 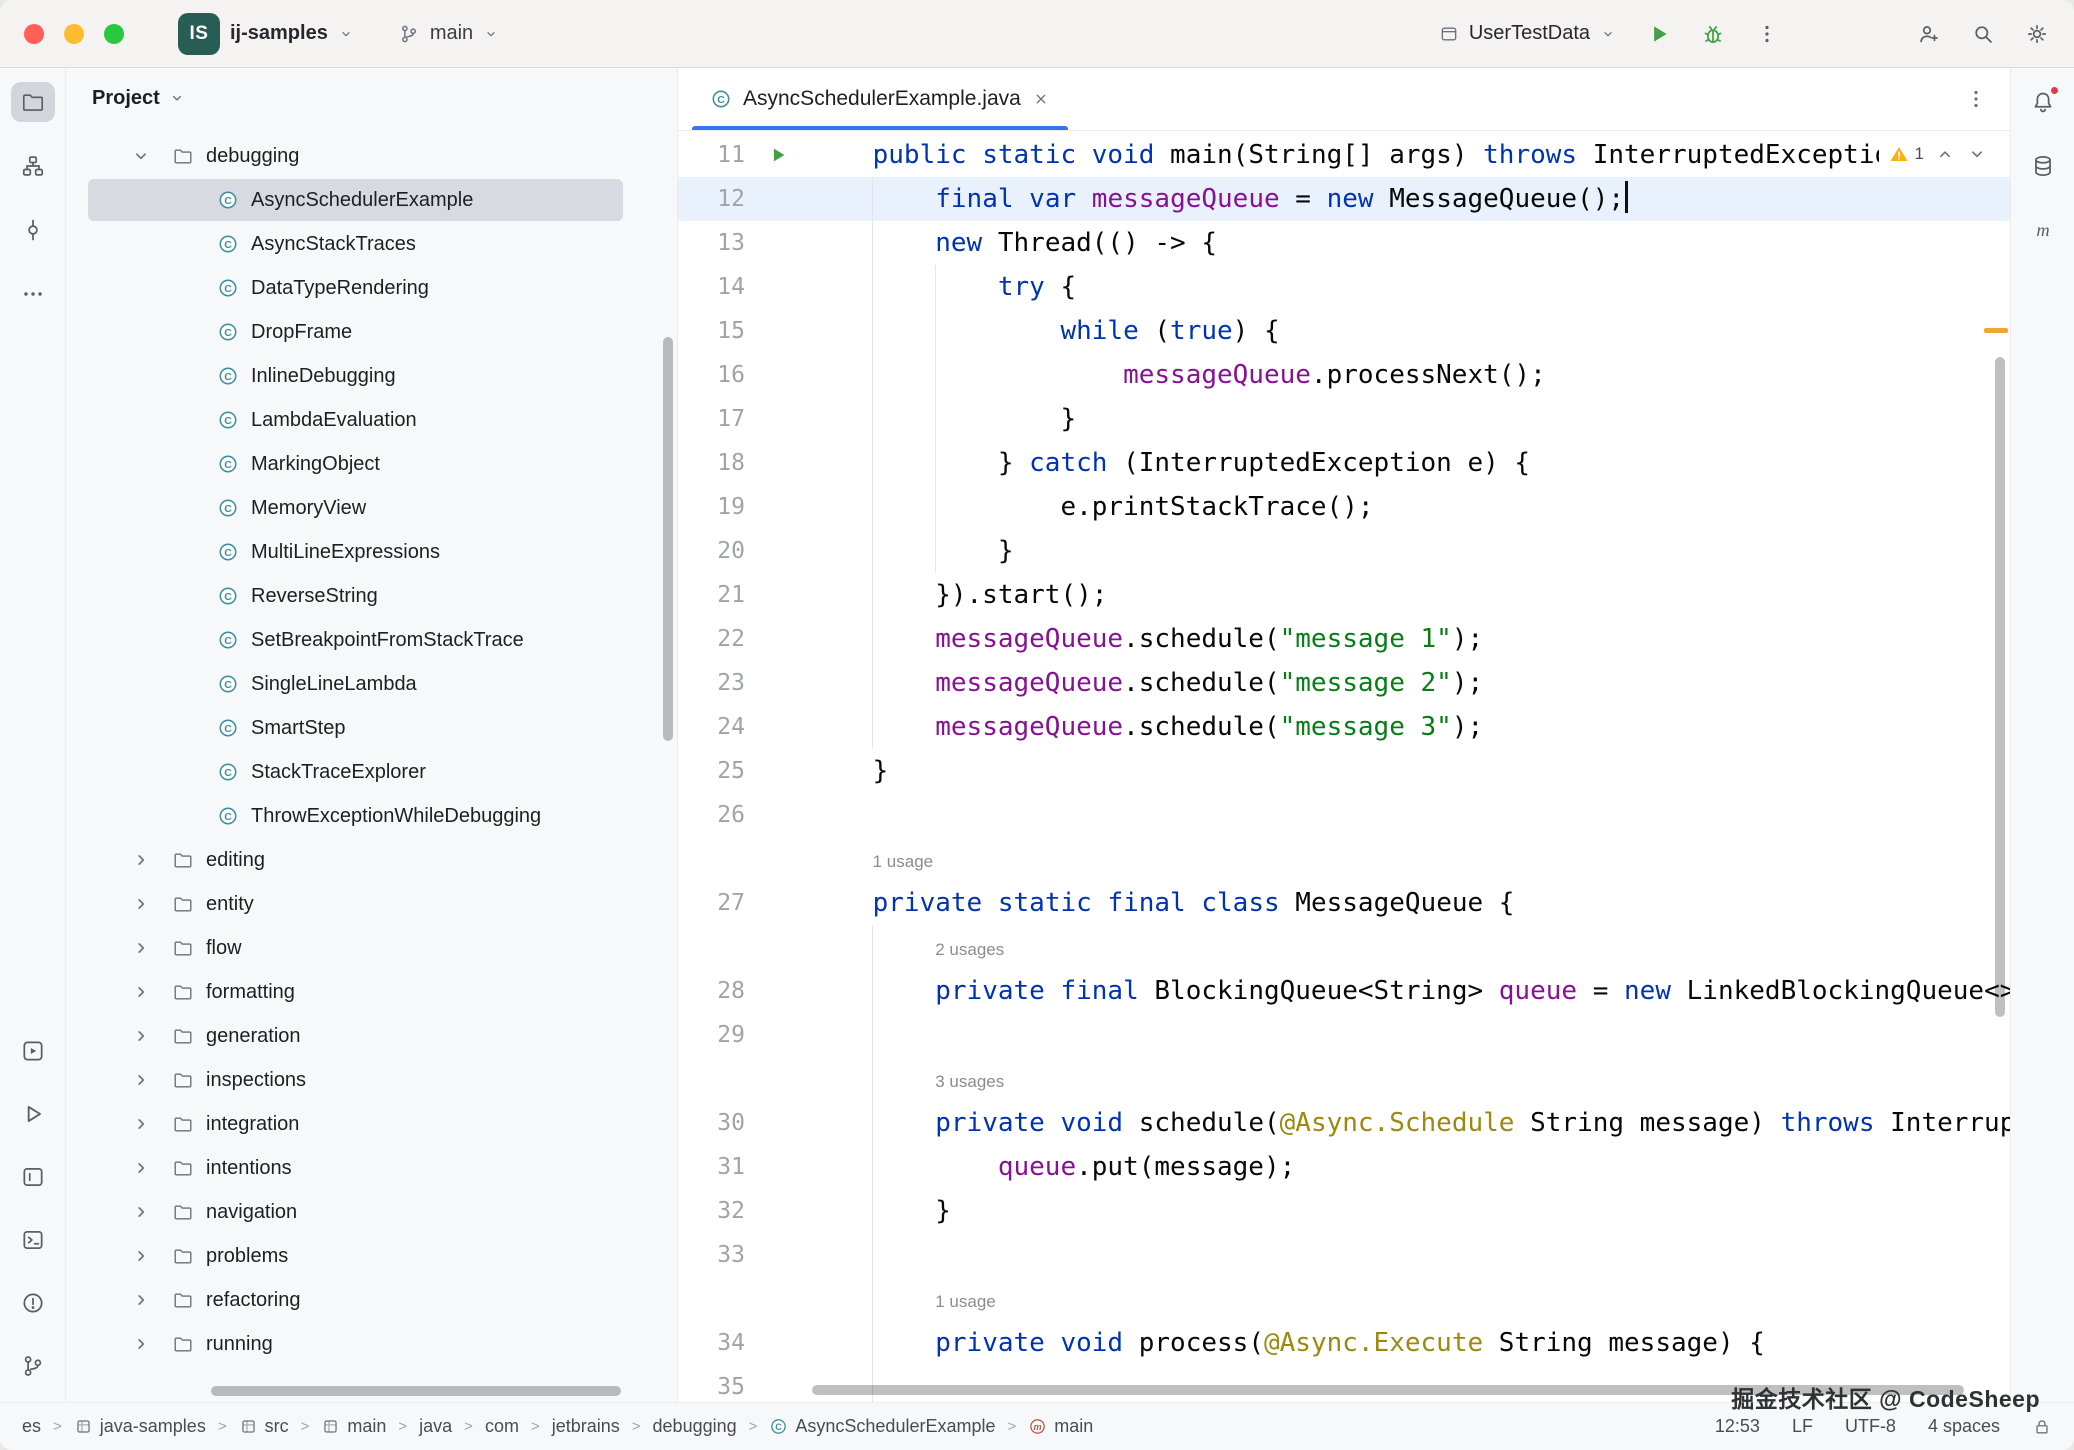 I want to click on tree-item-problems: problems, so click(x=371, y=1256).